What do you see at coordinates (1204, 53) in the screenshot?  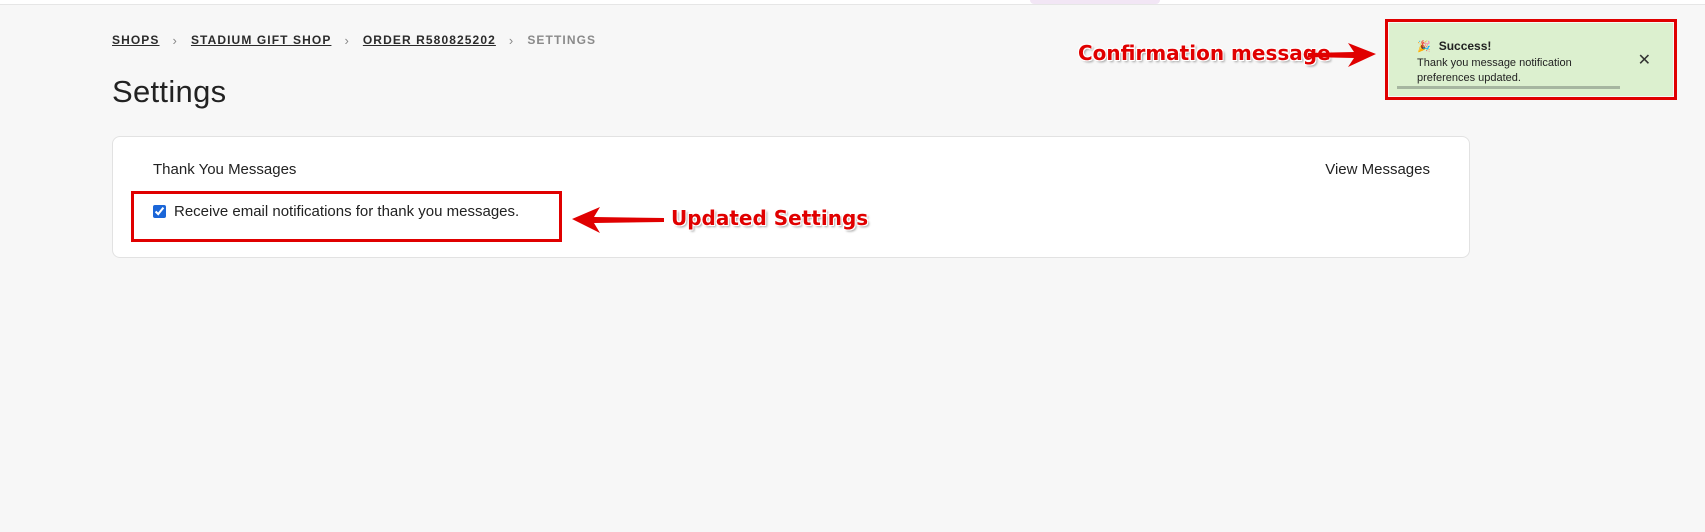 I see `confirmation-message-annotation: Confirmation message` at bounding box center [1204, 53].